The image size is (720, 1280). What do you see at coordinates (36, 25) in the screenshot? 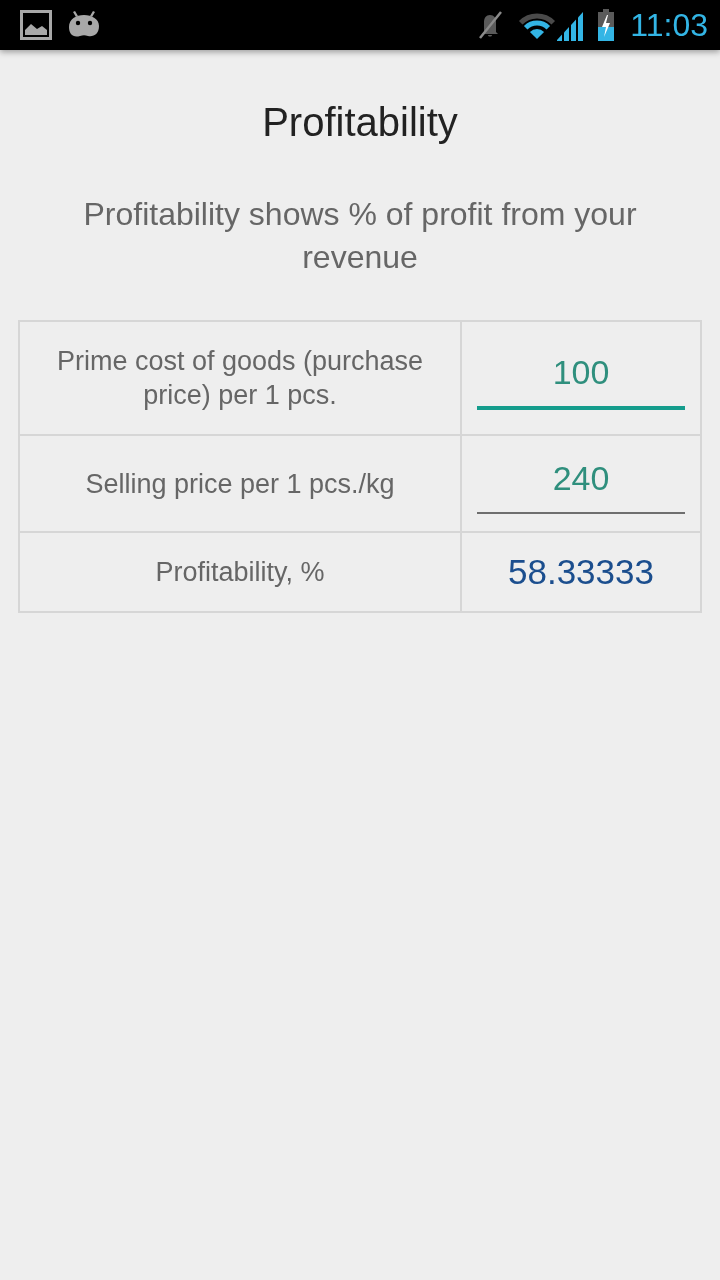
I see `image-icon` at bounding box center [36, 25].